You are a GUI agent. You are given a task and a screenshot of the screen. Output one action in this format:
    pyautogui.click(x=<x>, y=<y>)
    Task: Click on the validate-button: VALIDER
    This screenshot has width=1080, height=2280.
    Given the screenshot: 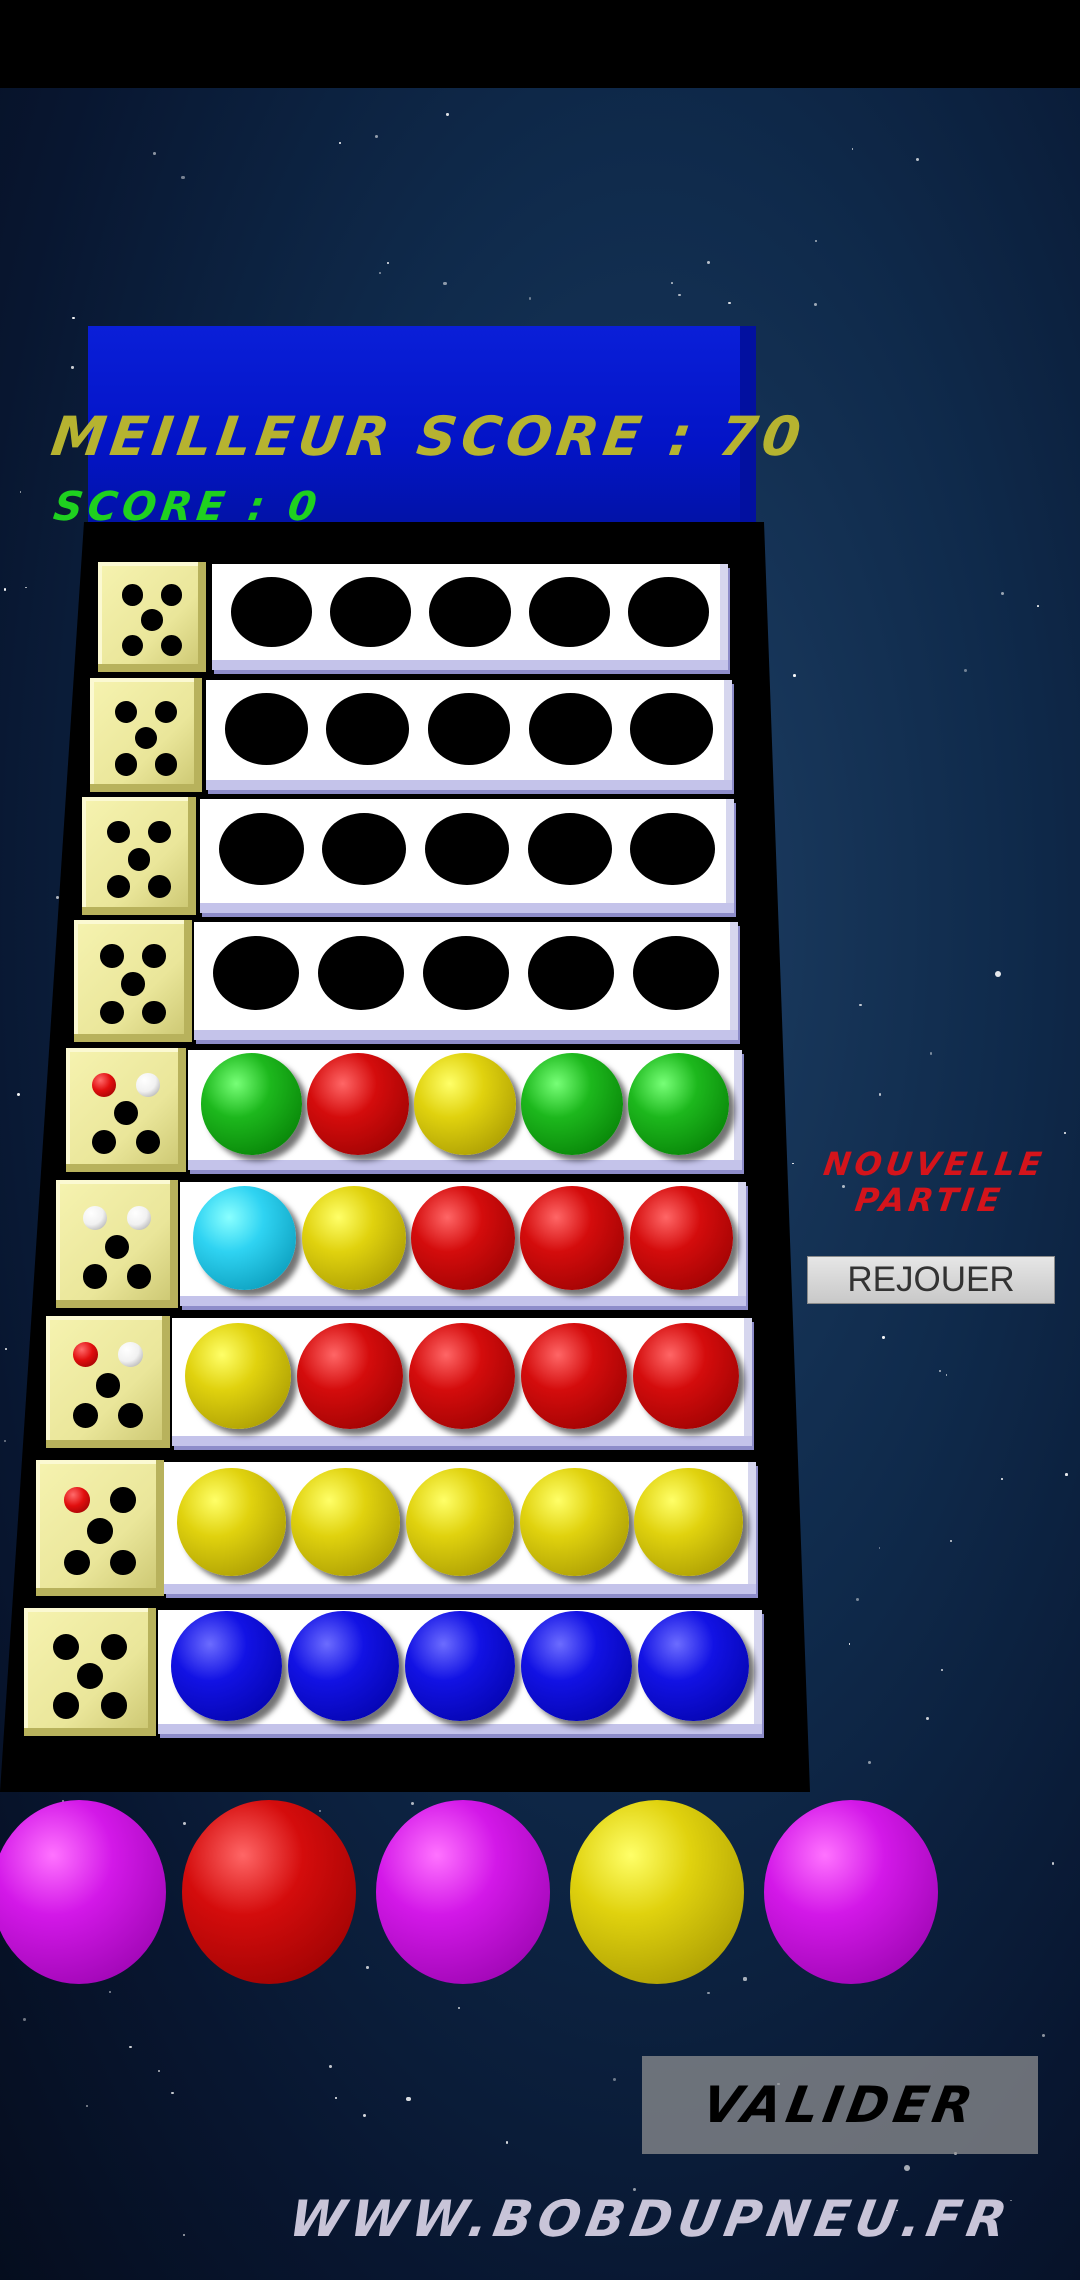 What is the action you would take?
    pyautogui.click(x=840, y=2105)
    